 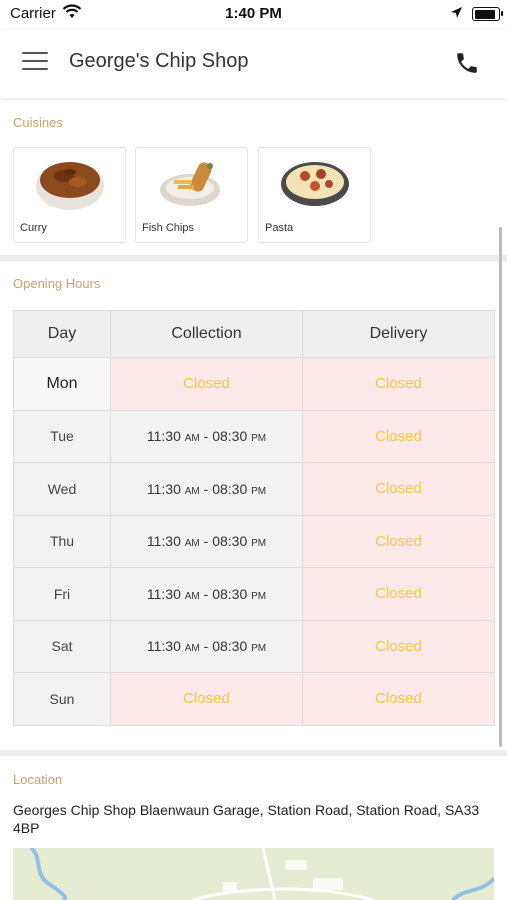 I want to click on table-row: Sun Closed Closed, so click(x=254, y=699).